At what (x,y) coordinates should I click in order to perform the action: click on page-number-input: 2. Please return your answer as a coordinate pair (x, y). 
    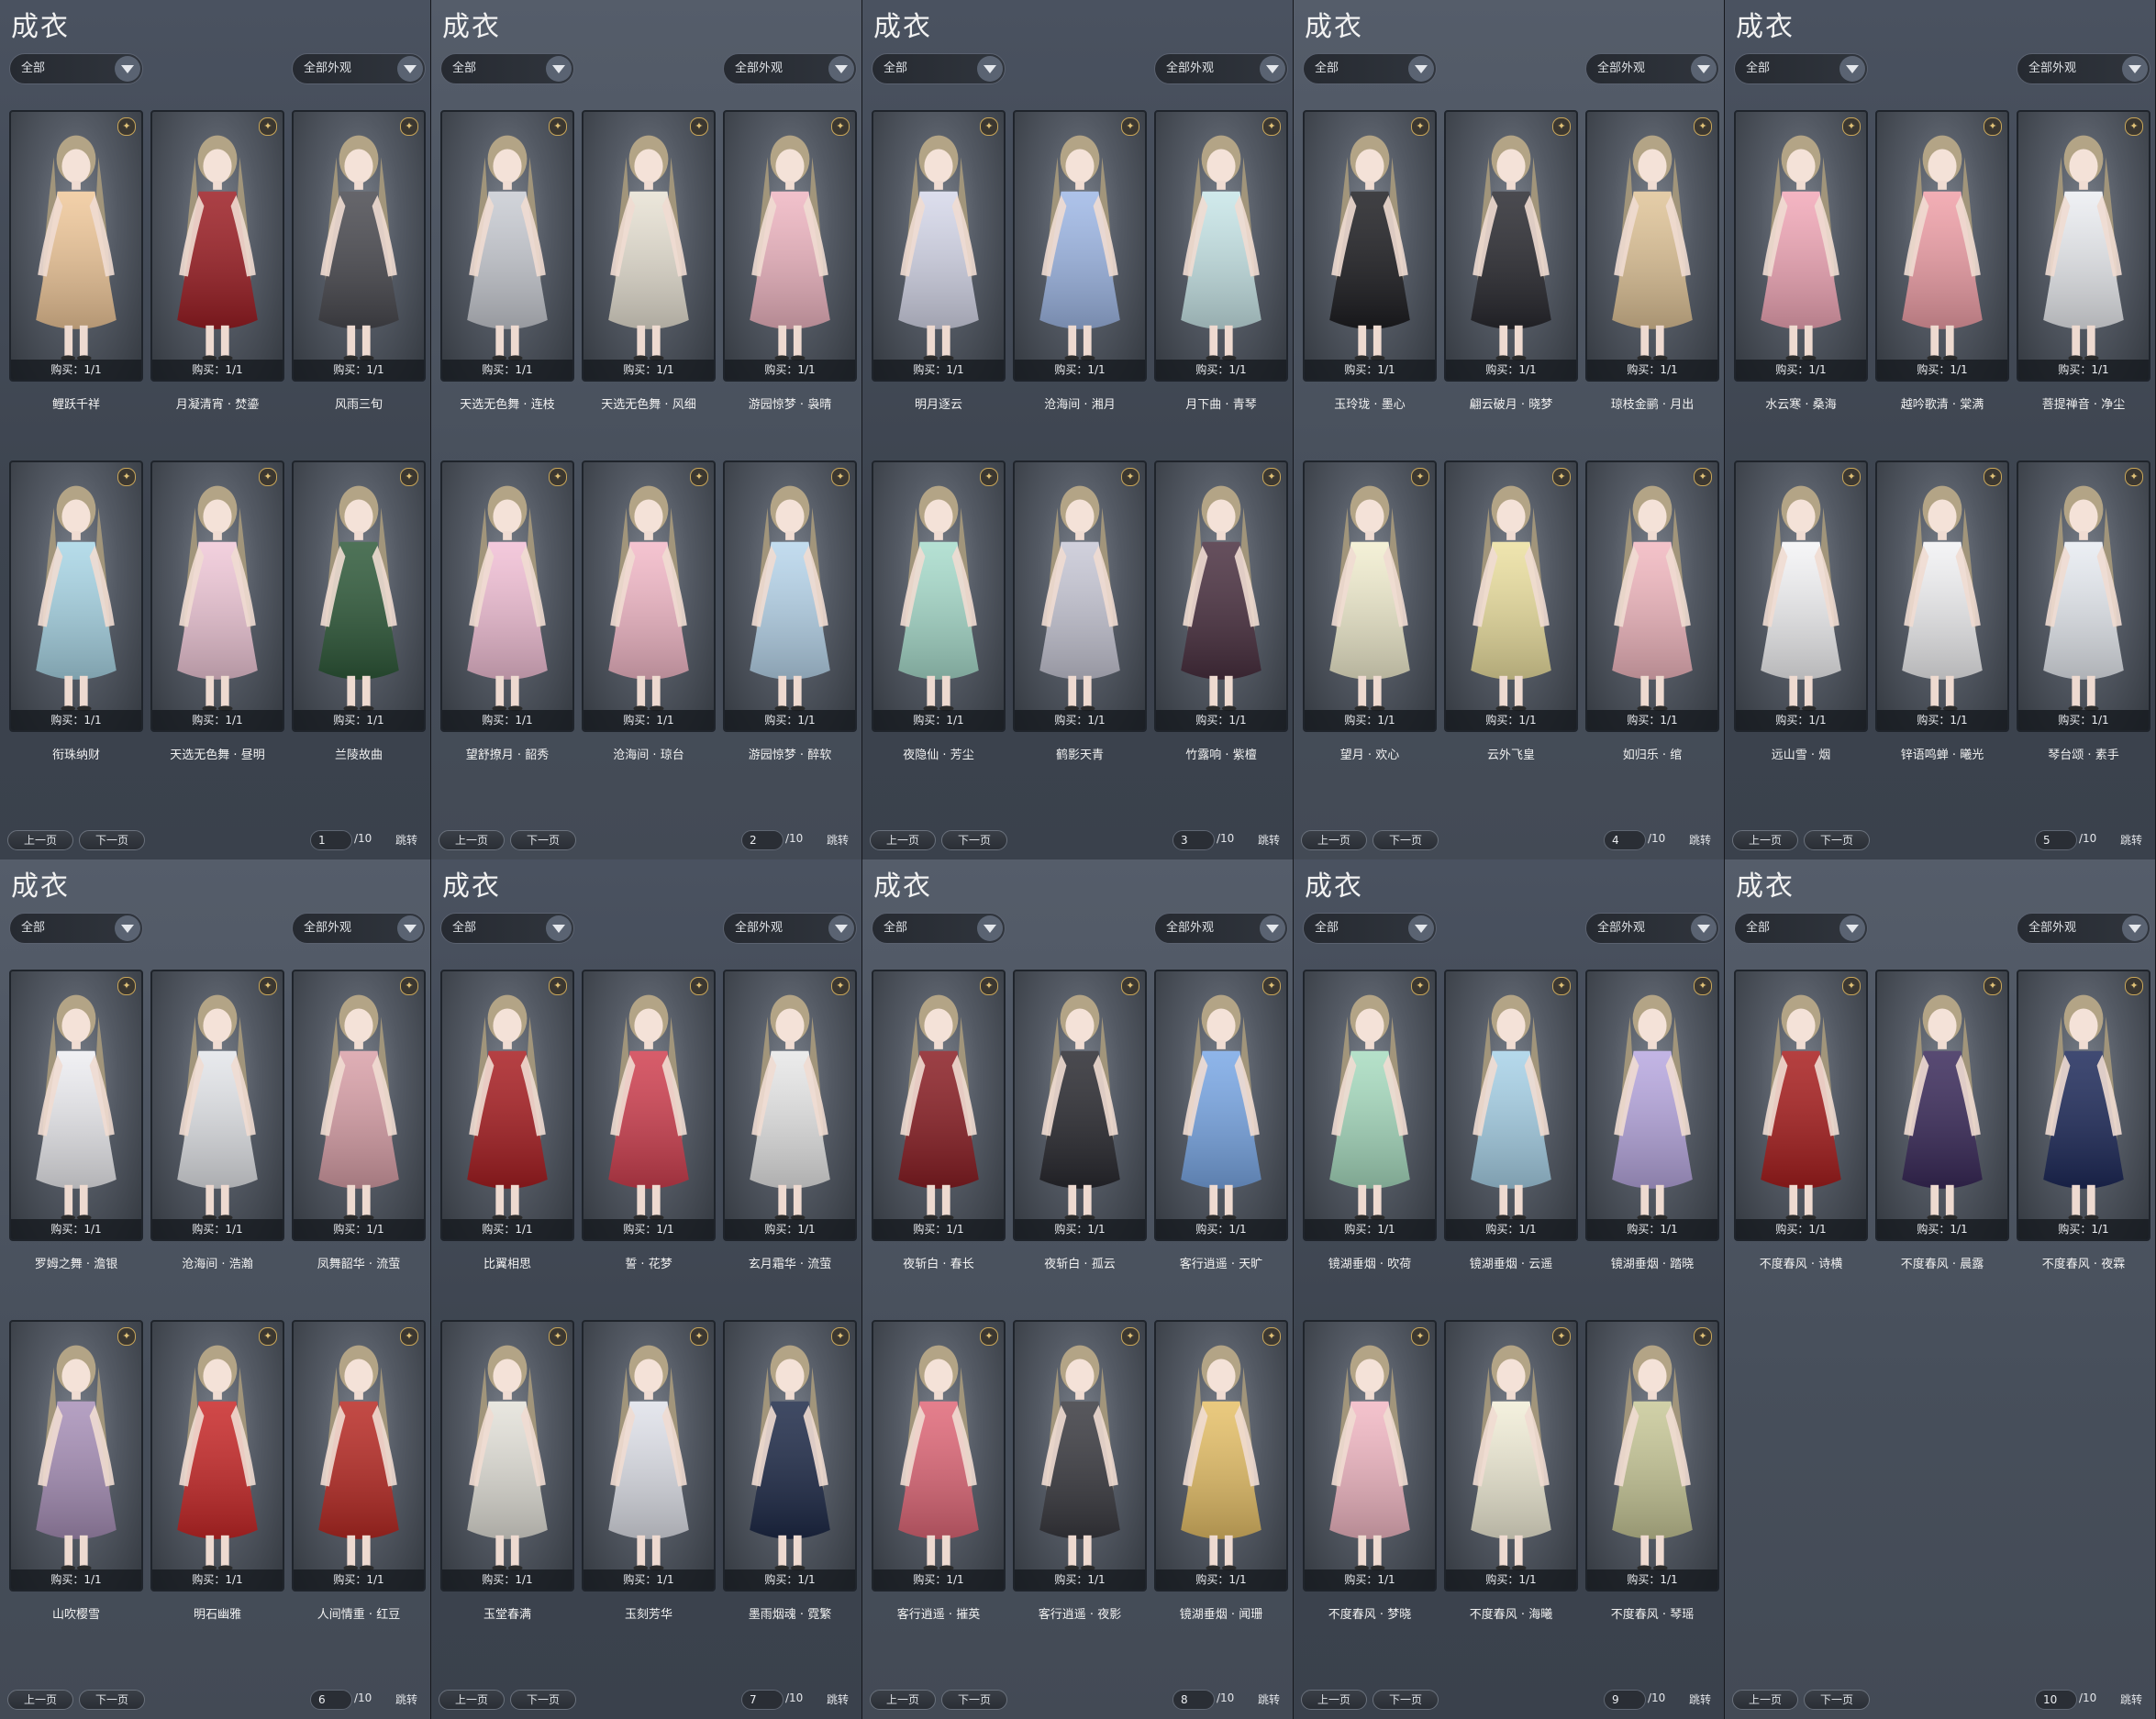
    Looking at the image, I should click on (762, 840).